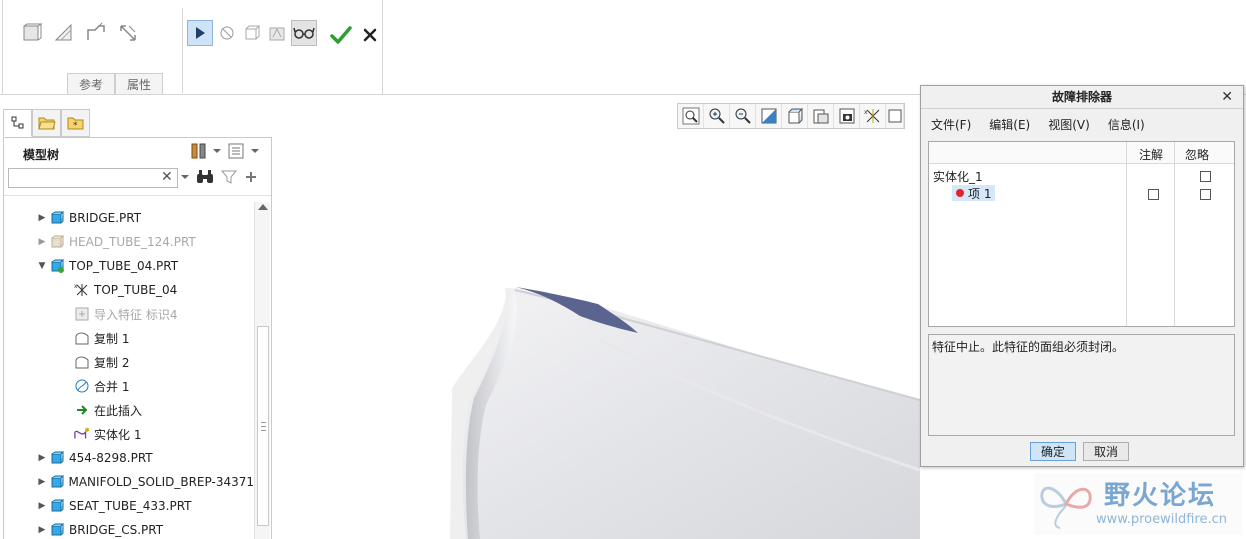 Image resolution: width=1246 pixels, height=539 pixels. I want to click on search-tools, so click(219, 177).